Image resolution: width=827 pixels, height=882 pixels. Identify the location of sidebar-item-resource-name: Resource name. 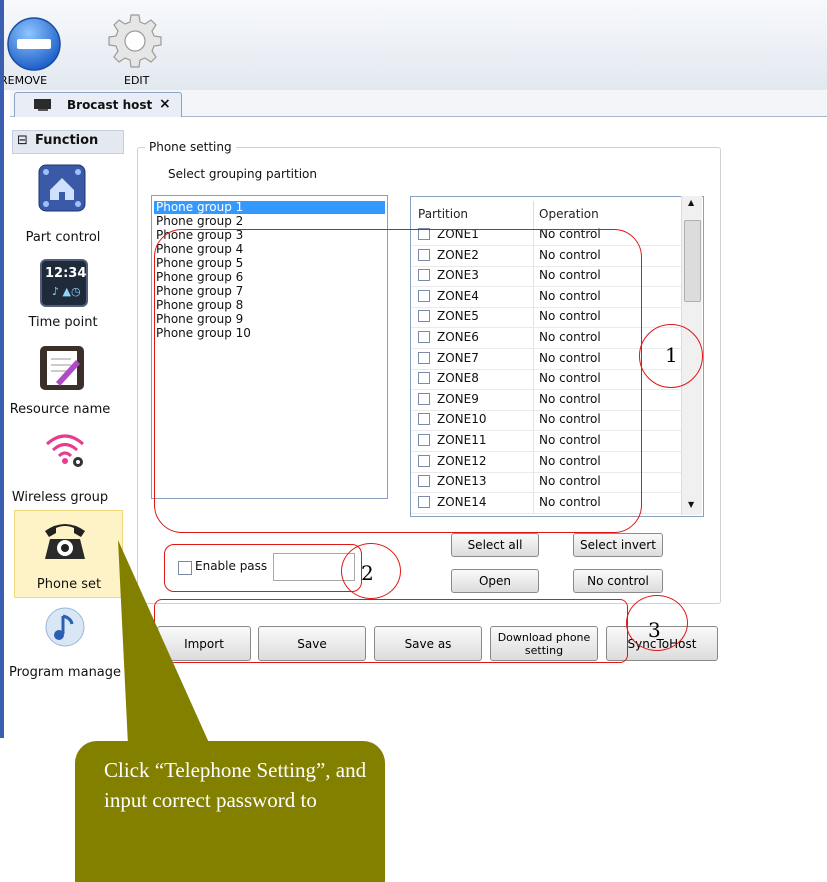
(61, 382).